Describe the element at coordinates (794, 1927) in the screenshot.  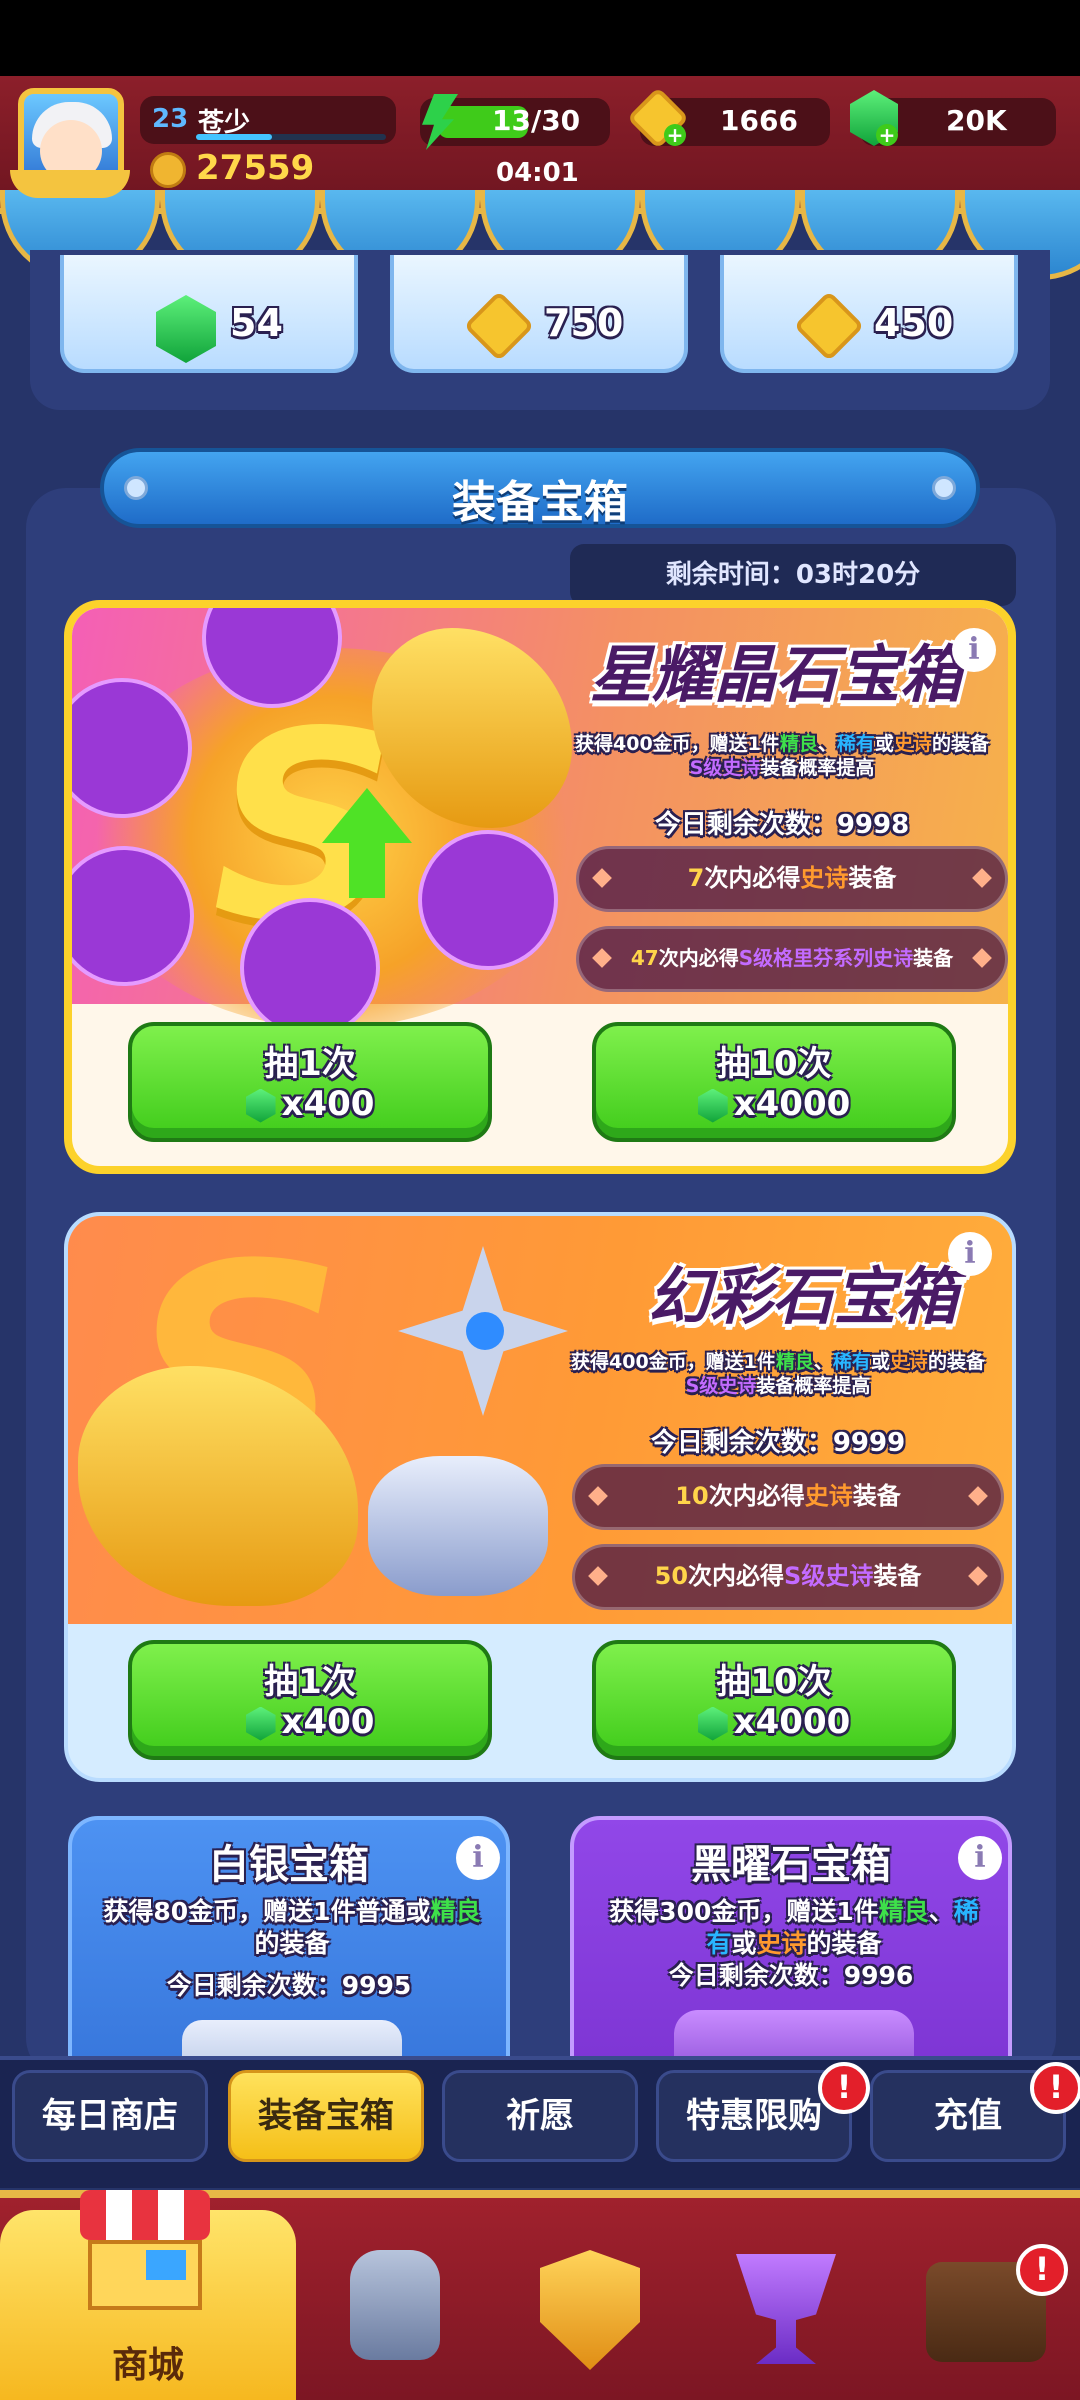
I see `chest-description: 获得300金币，赠送1件精良、稀 有或史诗的装备` at that location.